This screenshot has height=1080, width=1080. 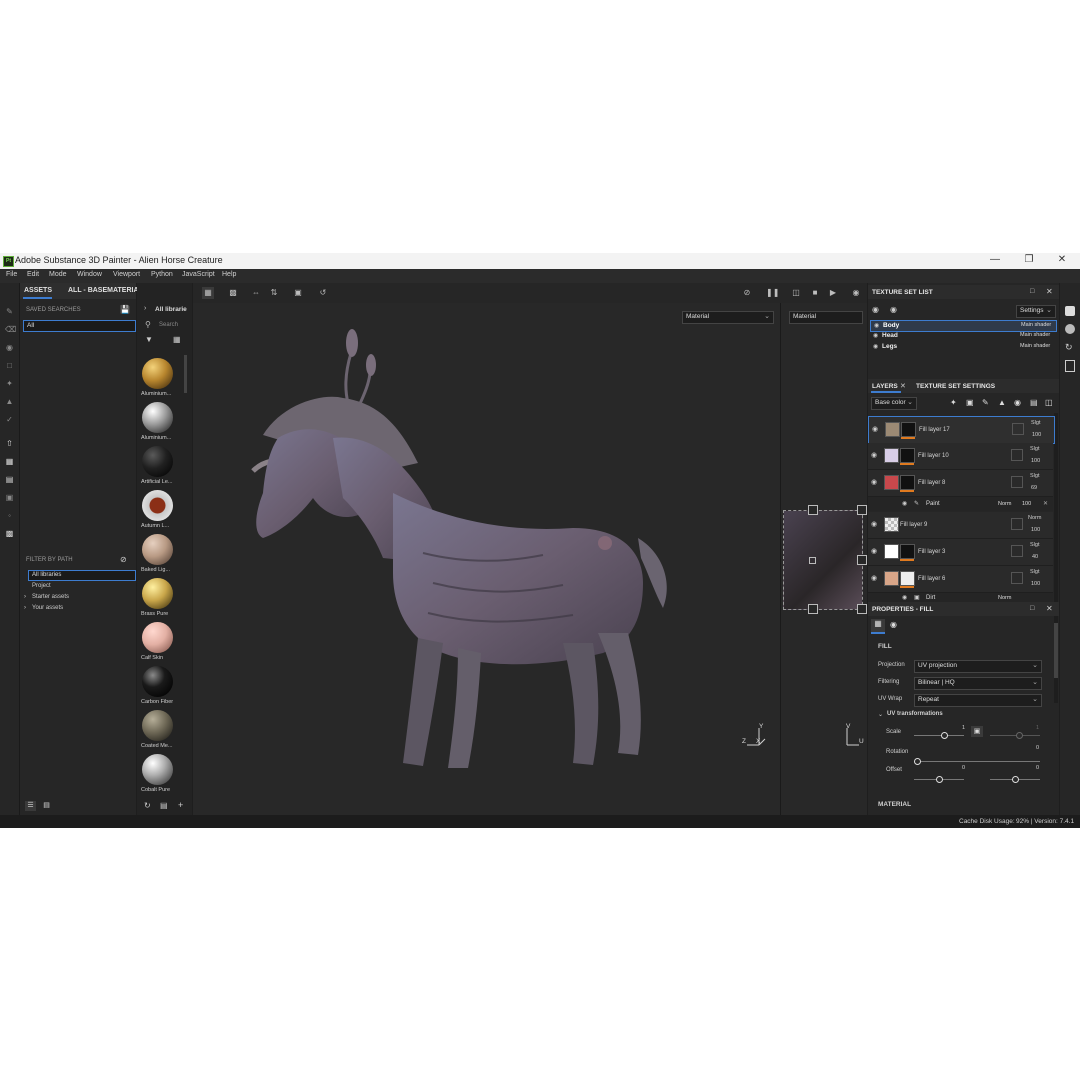 What do you see at coordinates (917, 761) in the screenshot?
I see `rotation-slider-knob` at bounding box center [917, 761].